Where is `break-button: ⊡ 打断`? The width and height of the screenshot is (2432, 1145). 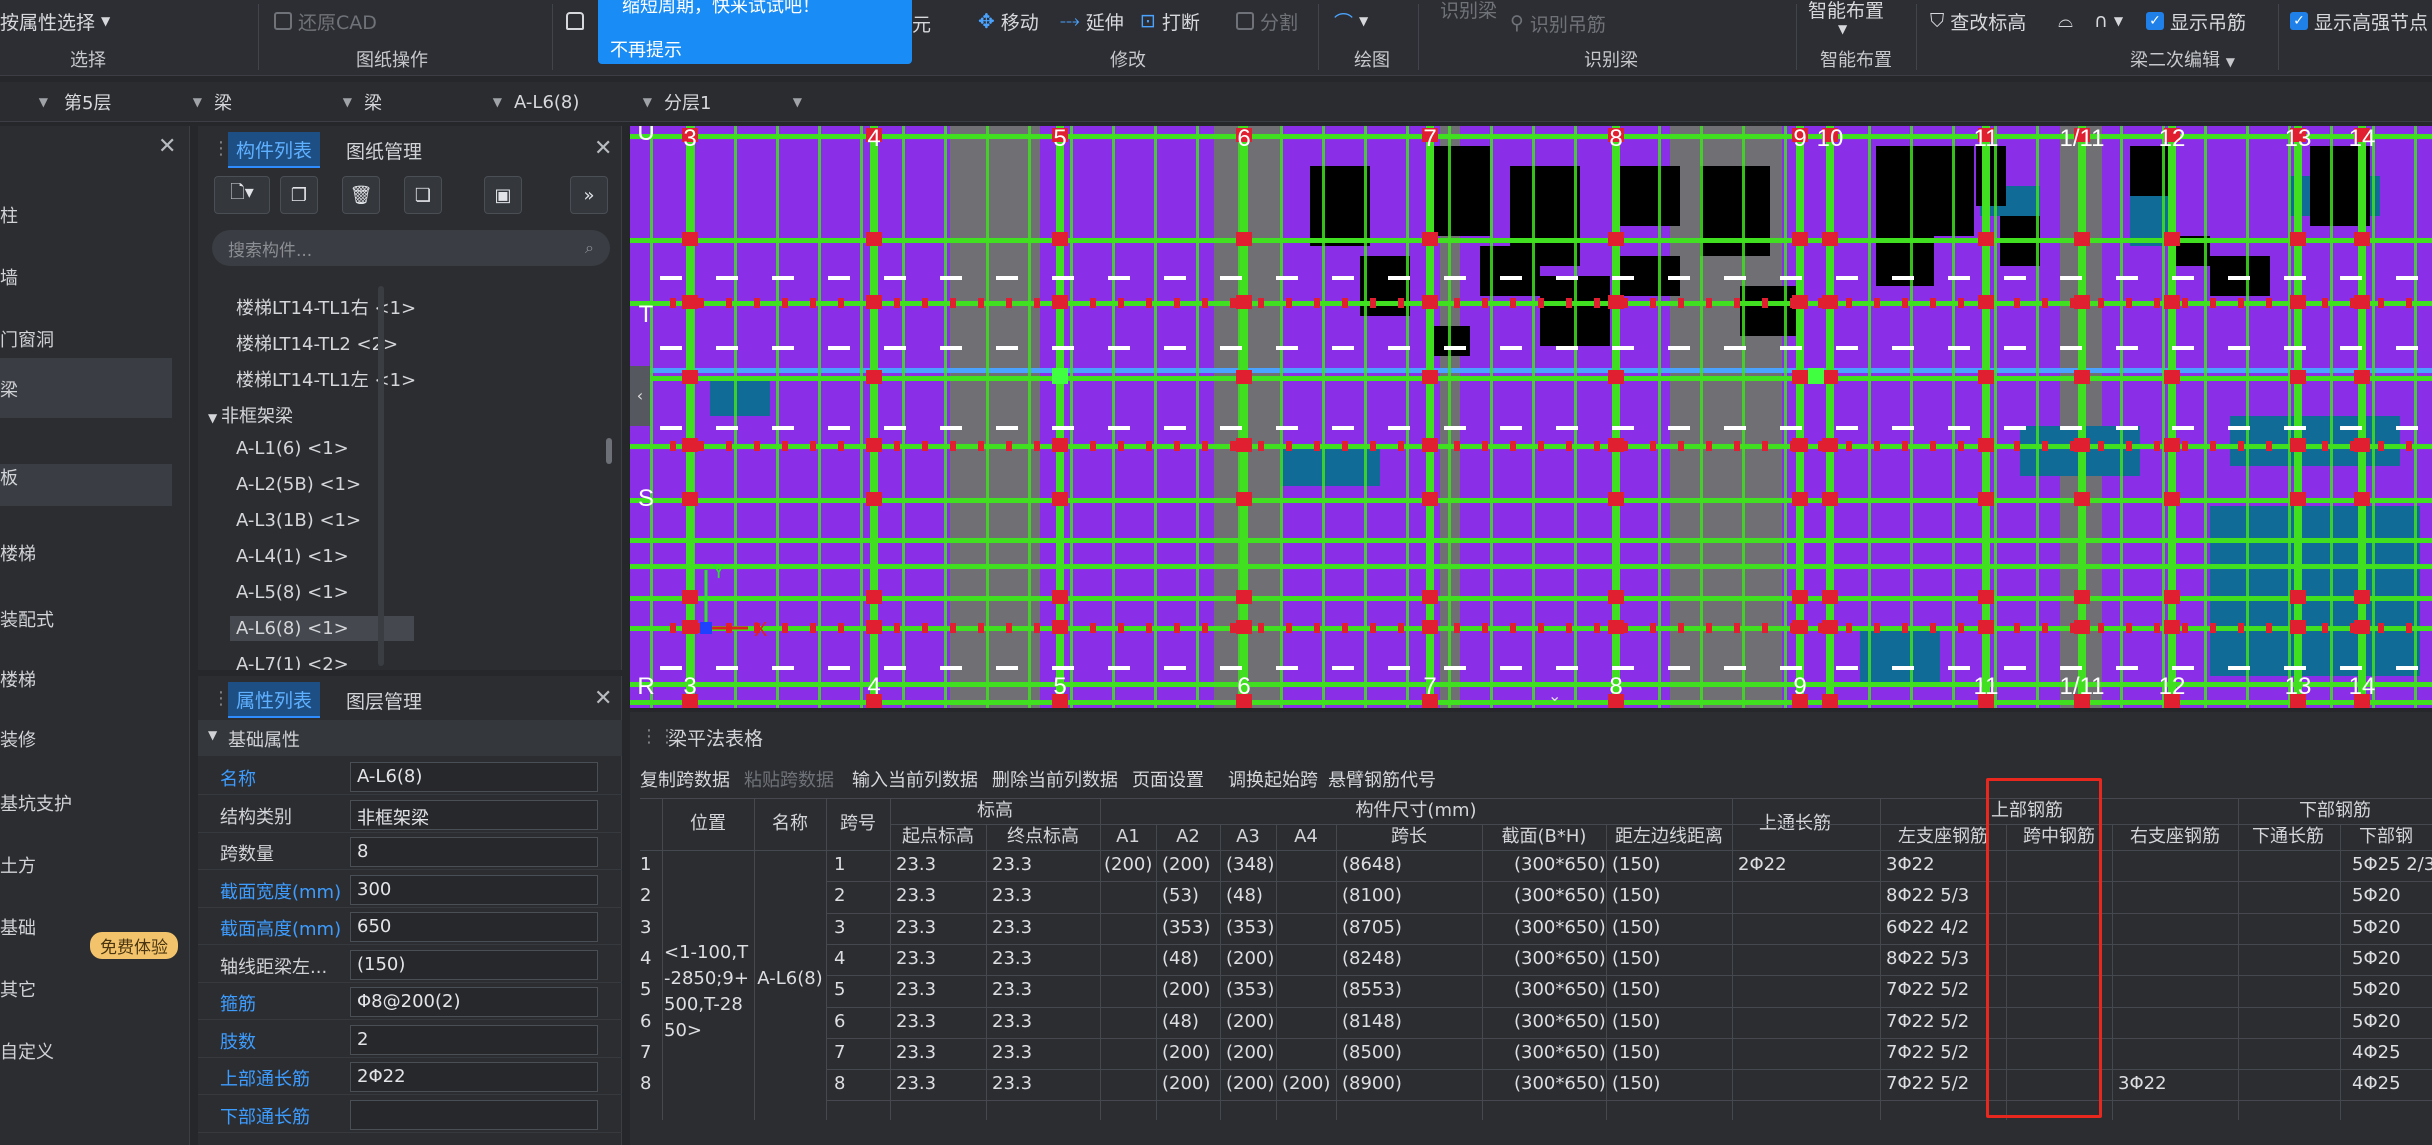
break-button: ⊡ 打断 is located at coordinates (1170, 21).